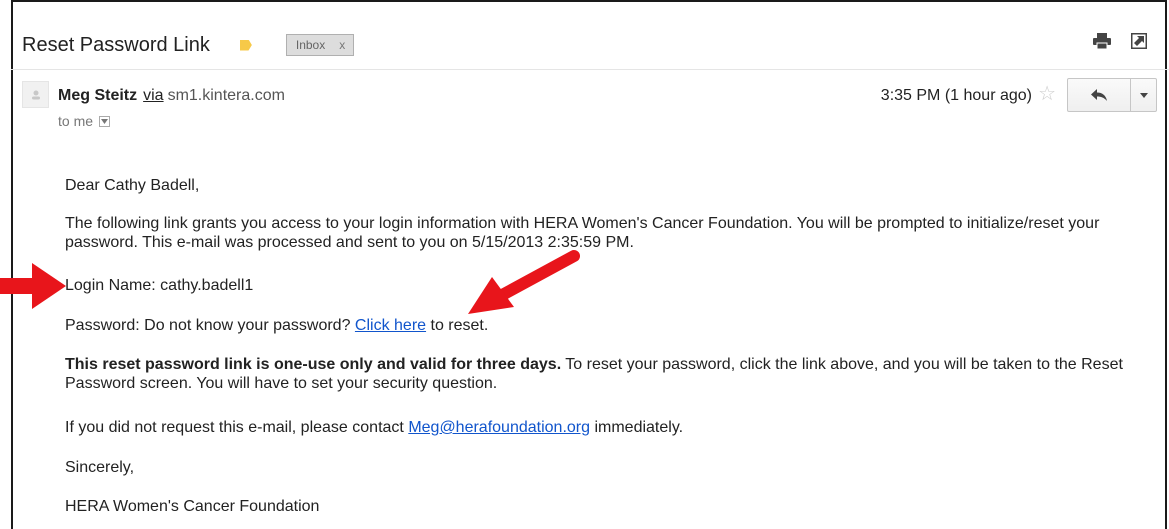  Describe the element at coordinates (459, 325) in the screenshot. I see `password-suffix: to reset.` at that location.